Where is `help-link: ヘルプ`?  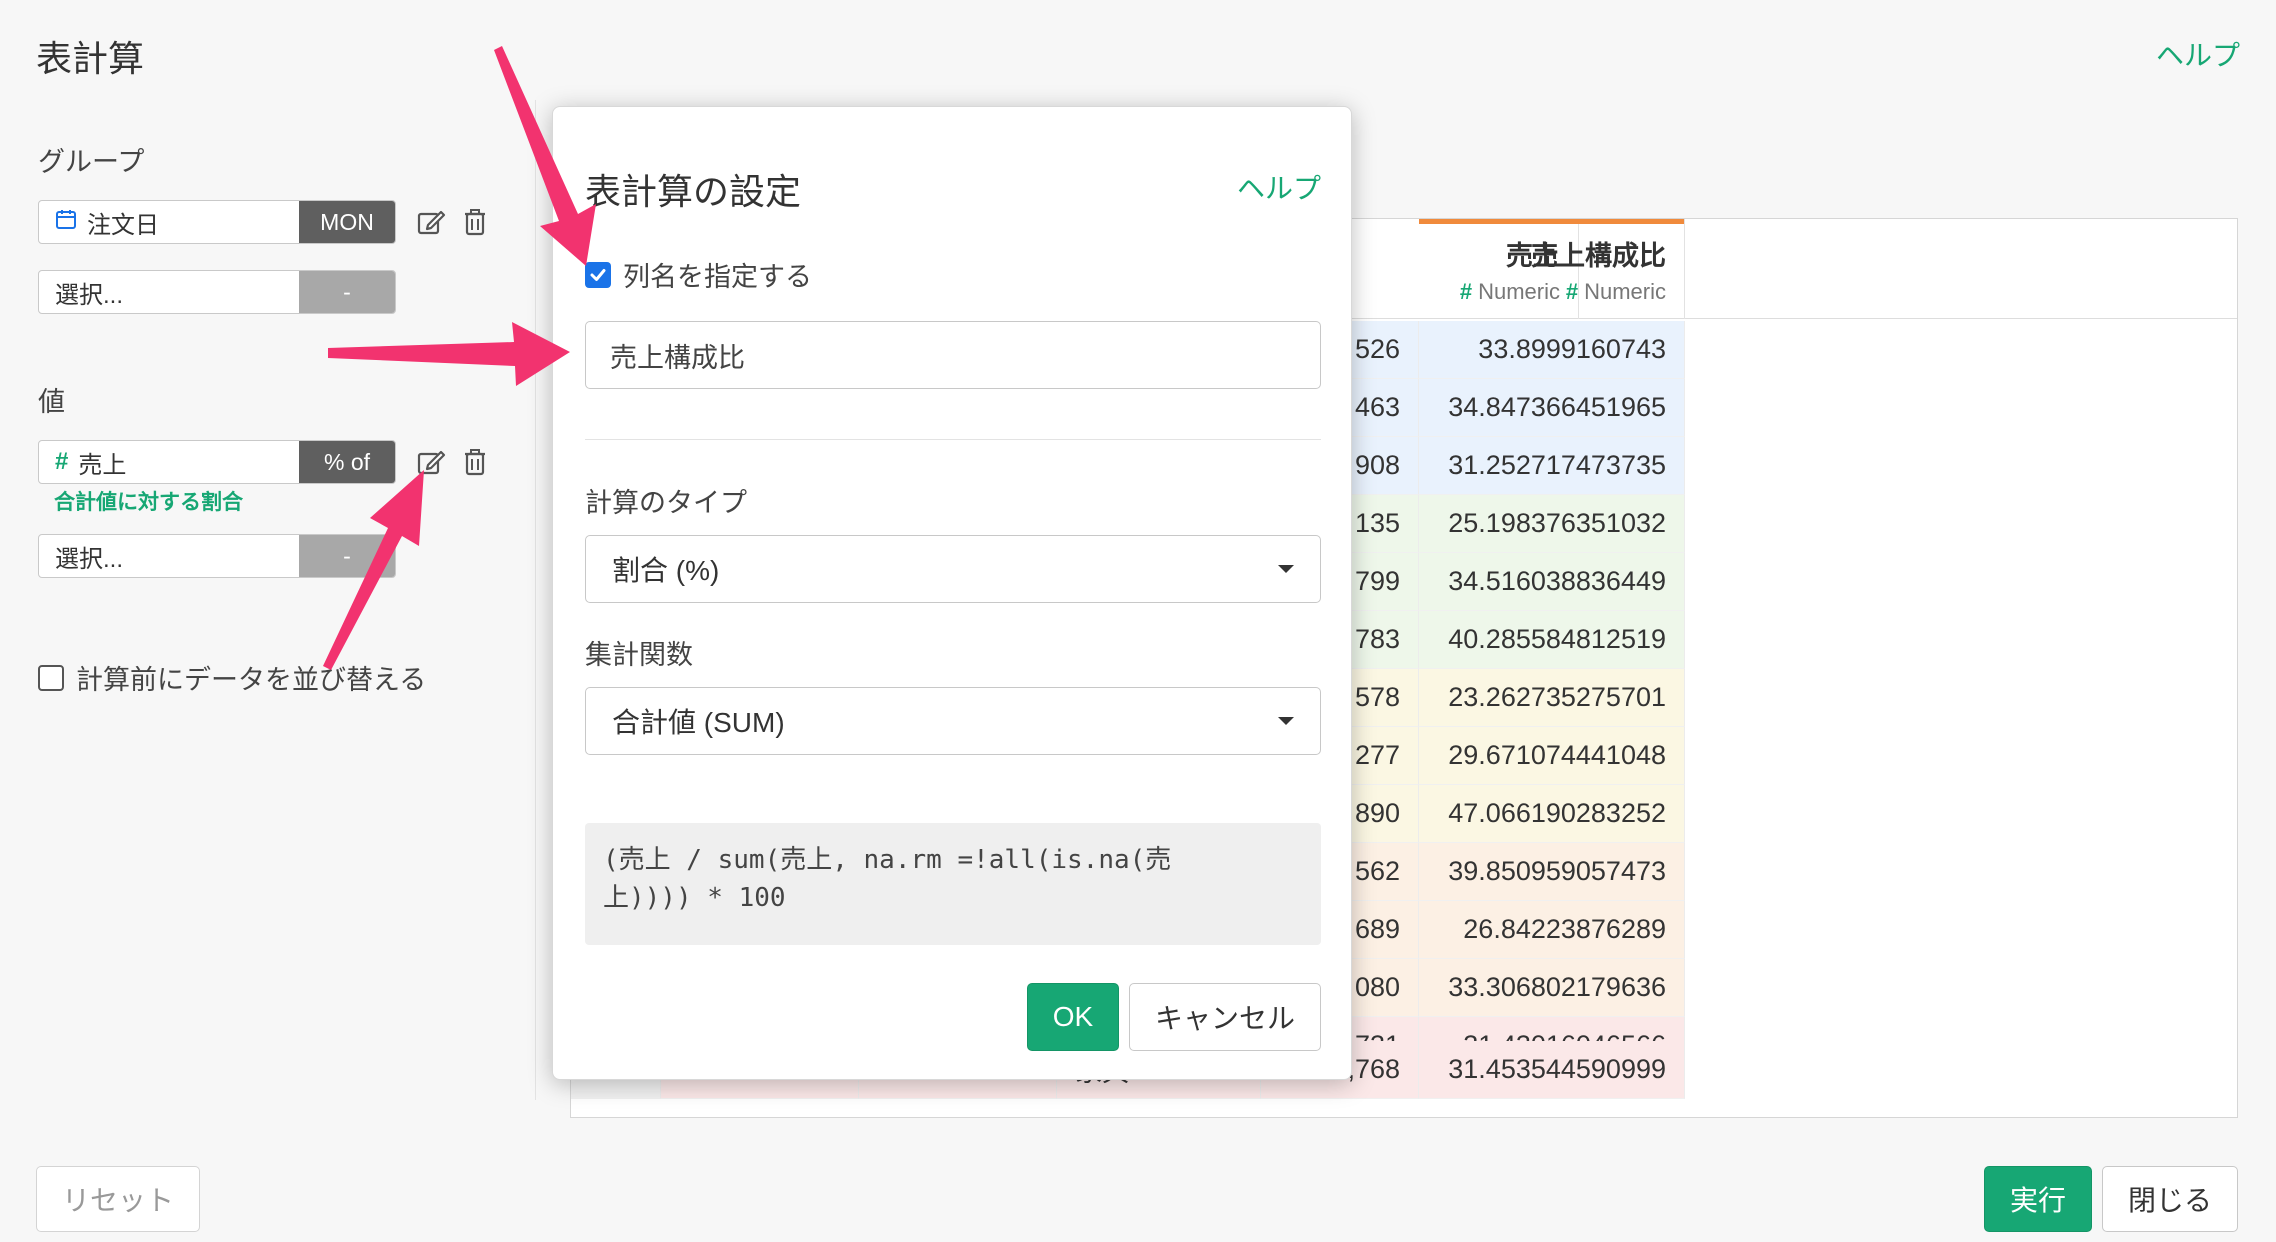
help-link: ヘルプ is located at coordinates (2198, 54).